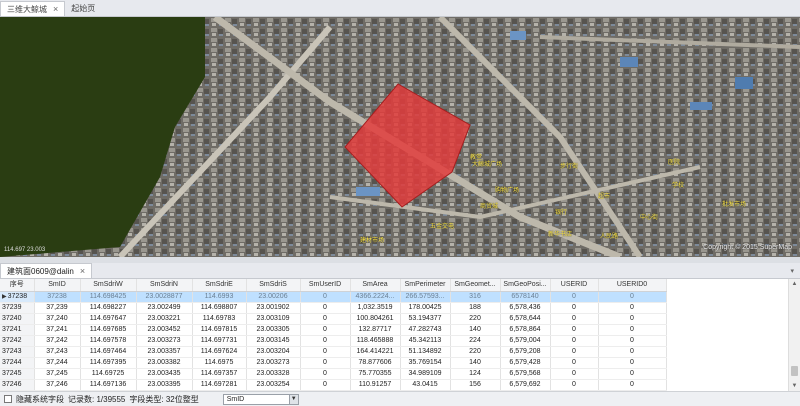  I want to click on table-cell: 188, so click(475, 308).